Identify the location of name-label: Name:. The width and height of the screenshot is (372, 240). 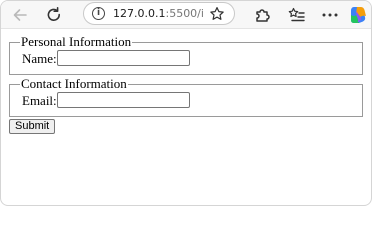
(39, 58).